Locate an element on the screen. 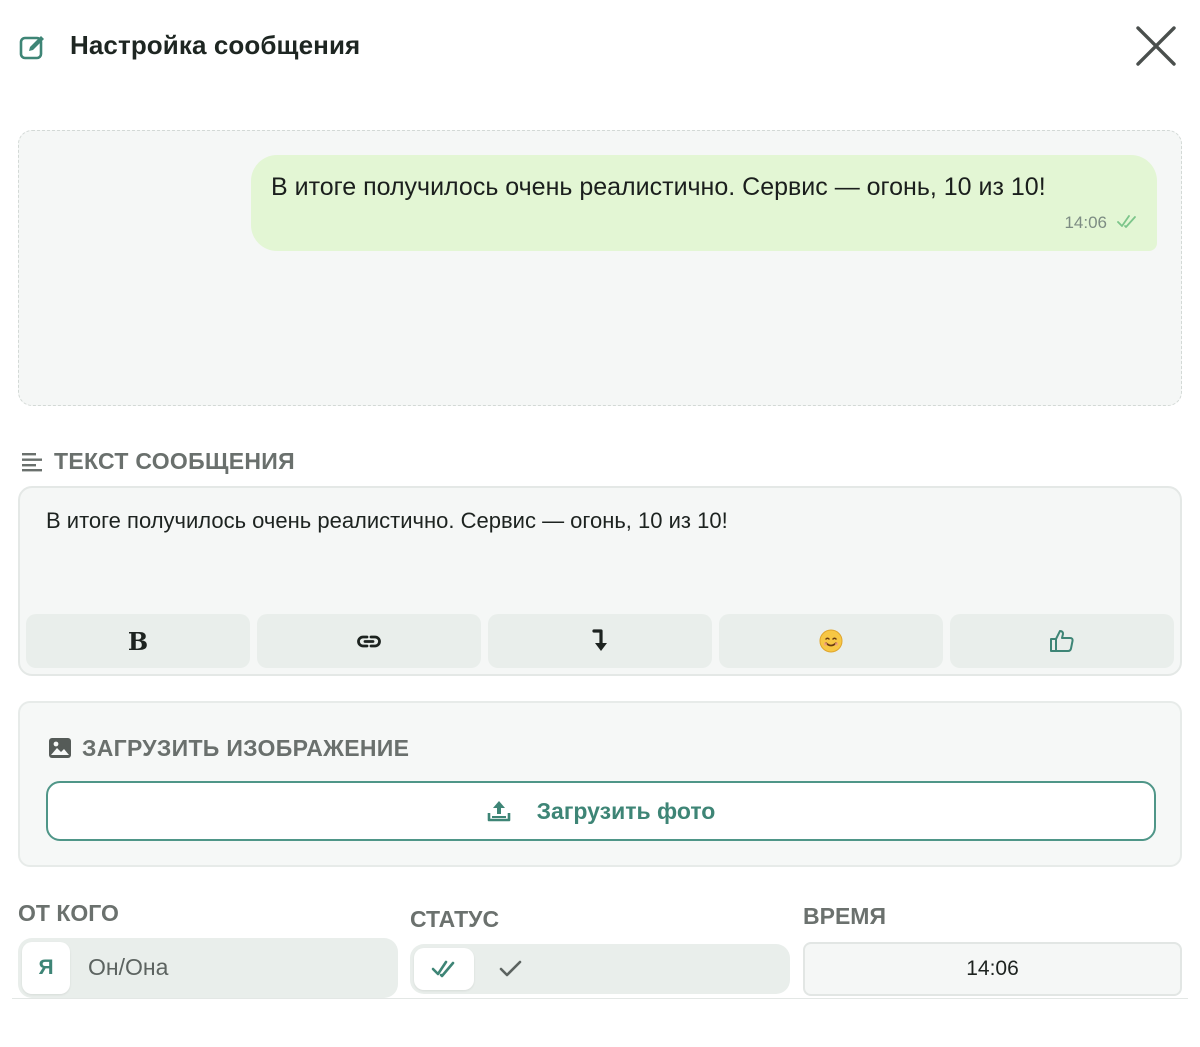 This screenshot has width=1200, height=1047. upload-photo-button: Загрузить фото is located at coordinates (601, 811).